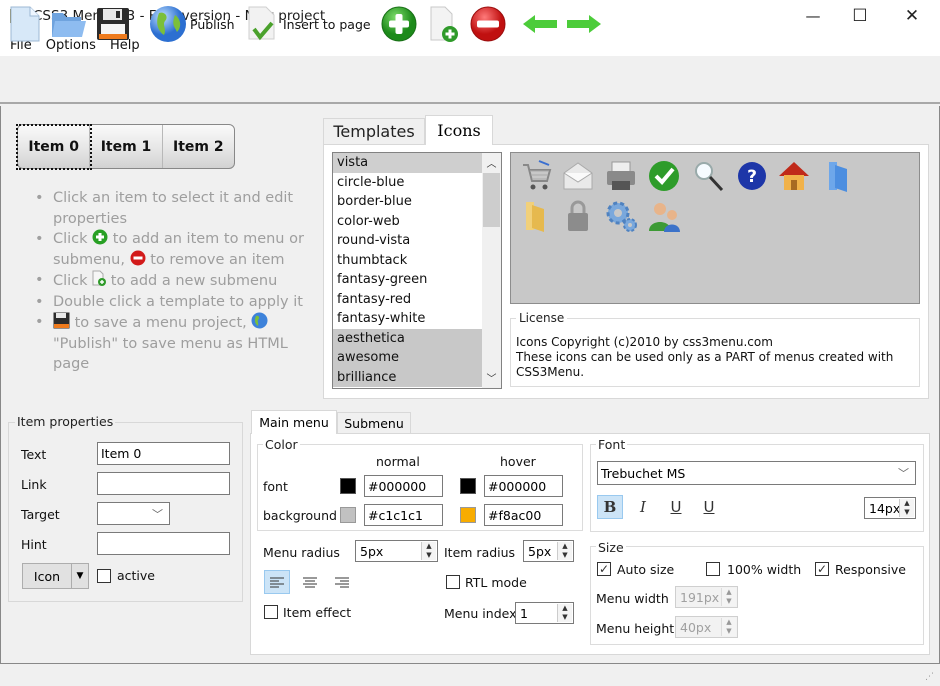 The width and height of the screenshot is (940, 686). What do you see at coordinates (468, 515) in the screenshot?
I see `bg-hover-swatch` at bounding box center [468, 515].